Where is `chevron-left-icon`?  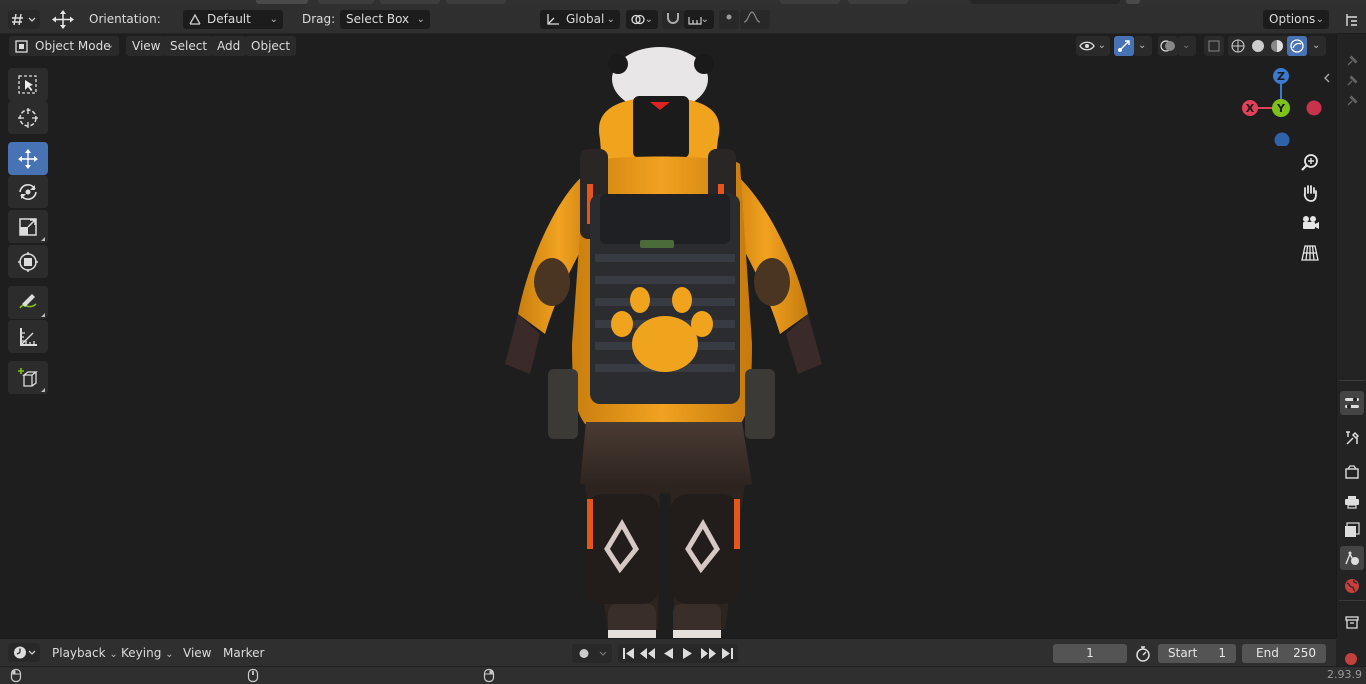
chevron-left-icon is located at coordinates (1327, 78).